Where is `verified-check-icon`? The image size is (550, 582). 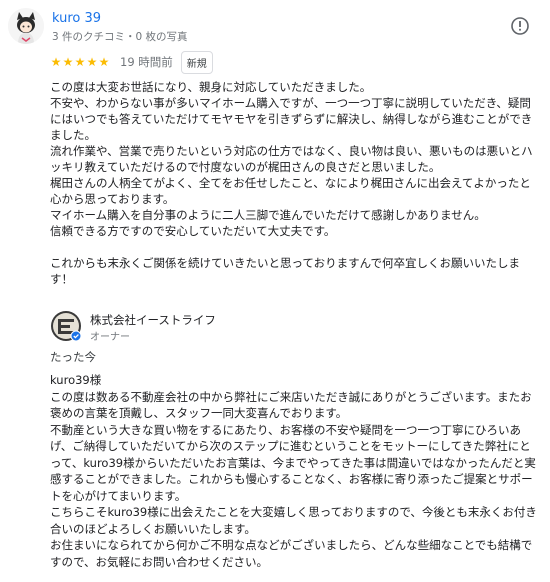 verified-check-icon is located at coordinates (76, 336).